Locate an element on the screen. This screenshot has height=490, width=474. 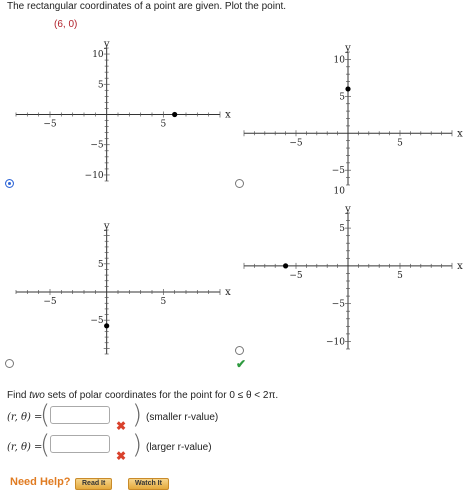
left-paren-2: ( is located at coordinates (45, 445).